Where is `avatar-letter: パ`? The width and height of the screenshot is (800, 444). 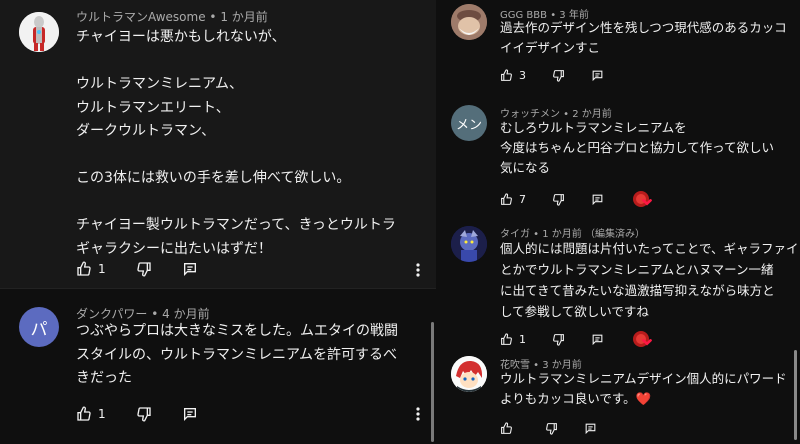
avatar-letter: パ is located at coordinates (39, 329).